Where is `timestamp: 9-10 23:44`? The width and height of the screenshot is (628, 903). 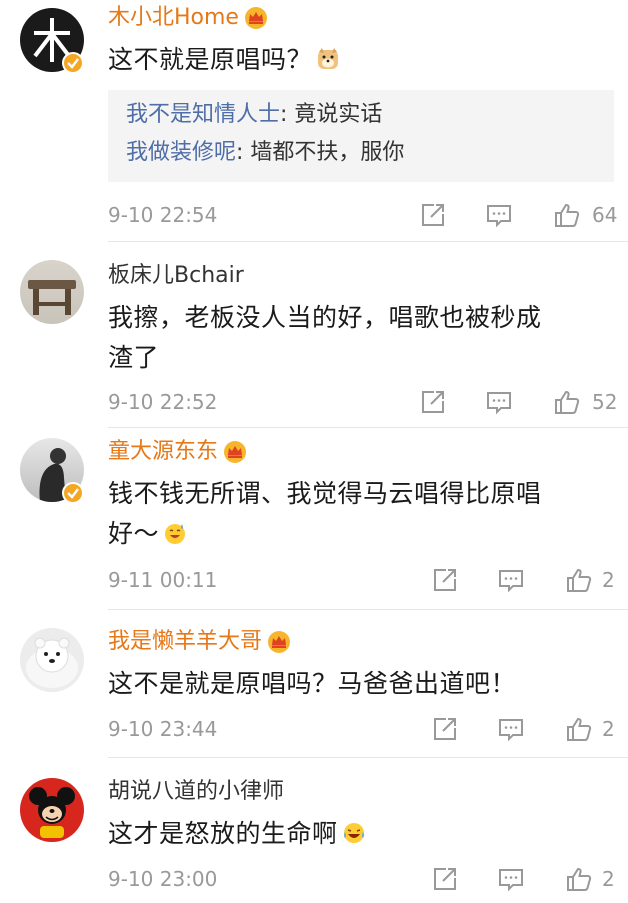 timestamp: 9-10 23:44 is located at coordinates (163, 729).